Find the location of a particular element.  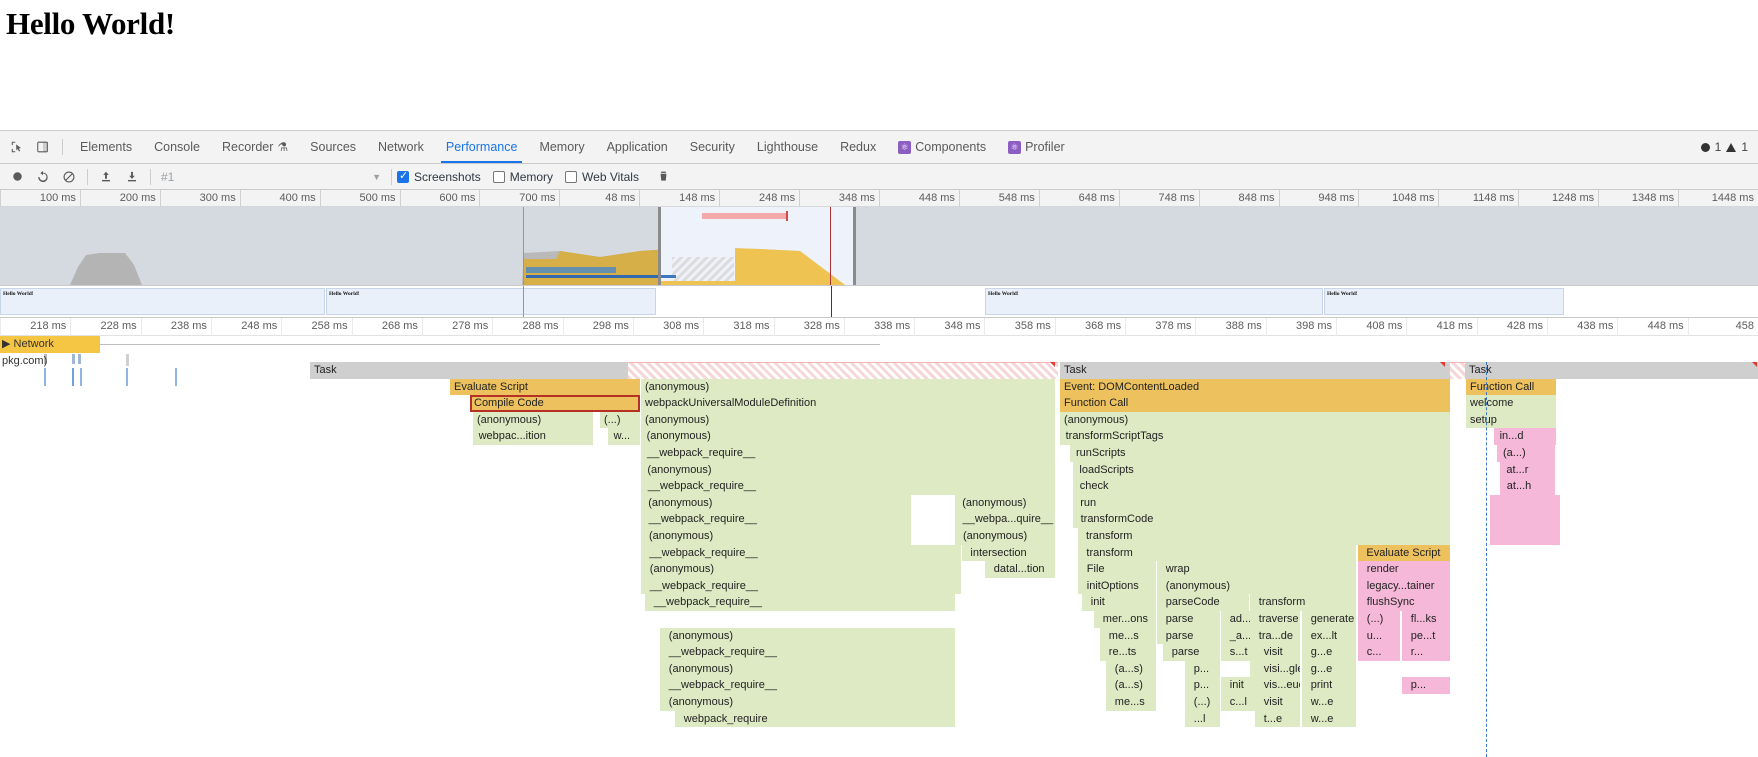

flamechart-bar: ex...lt is located at coordinates (1329, 636).